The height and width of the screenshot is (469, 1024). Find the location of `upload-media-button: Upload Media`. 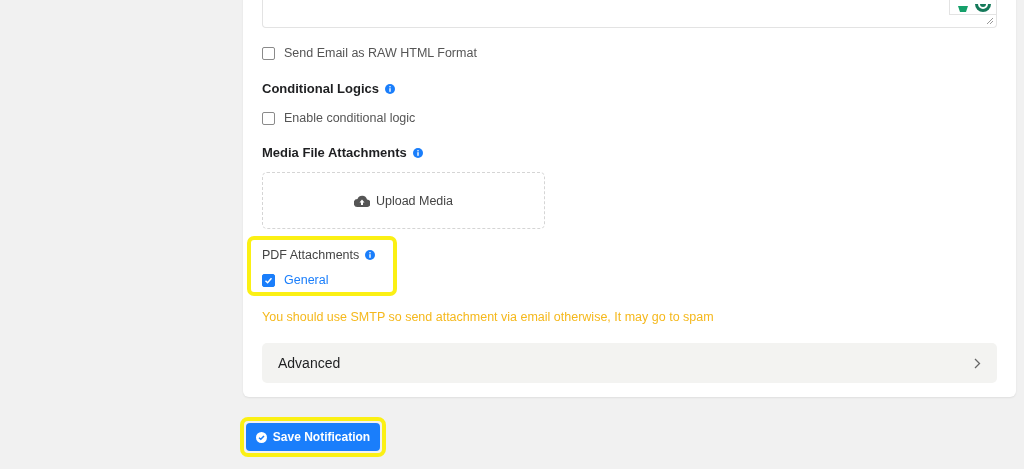

upload-media-button: Upload Media is located at coordinates (403, 200).